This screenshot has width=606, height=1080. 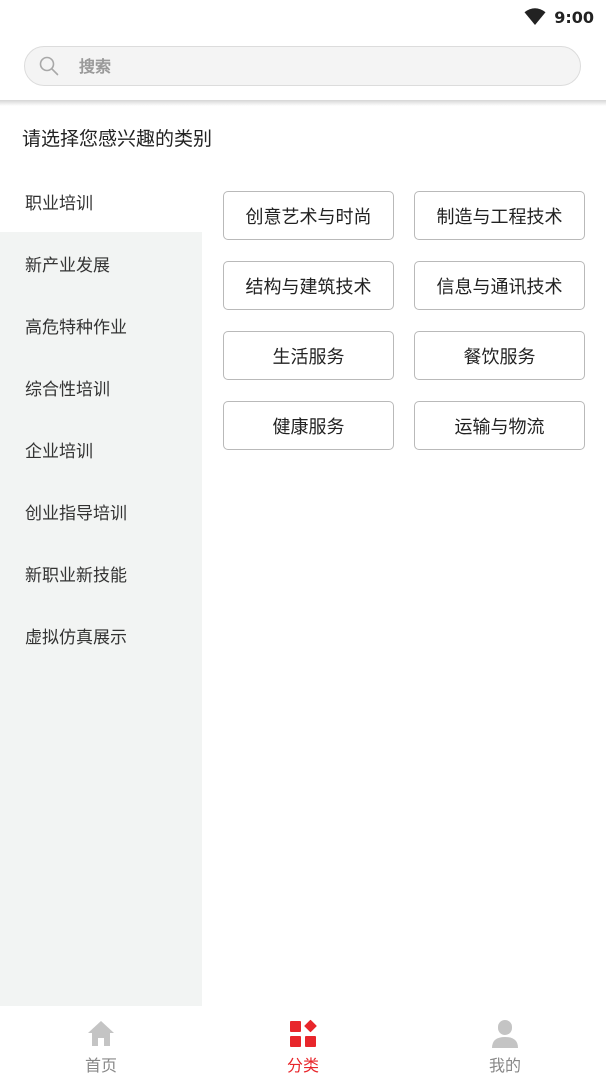 I want to click on category-button-life-services: 生活服务, so click(x=308, y=355).